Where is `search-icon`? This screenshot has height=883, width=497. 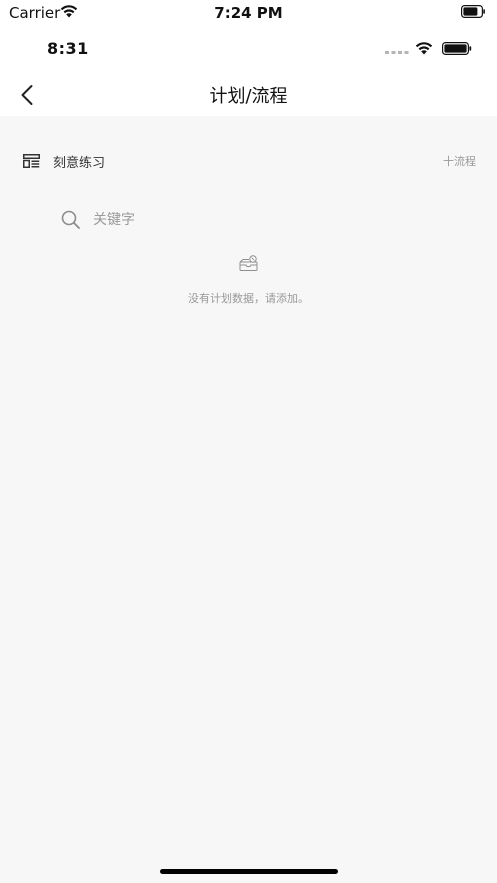 search-icon is located at coordinates (70, 219).